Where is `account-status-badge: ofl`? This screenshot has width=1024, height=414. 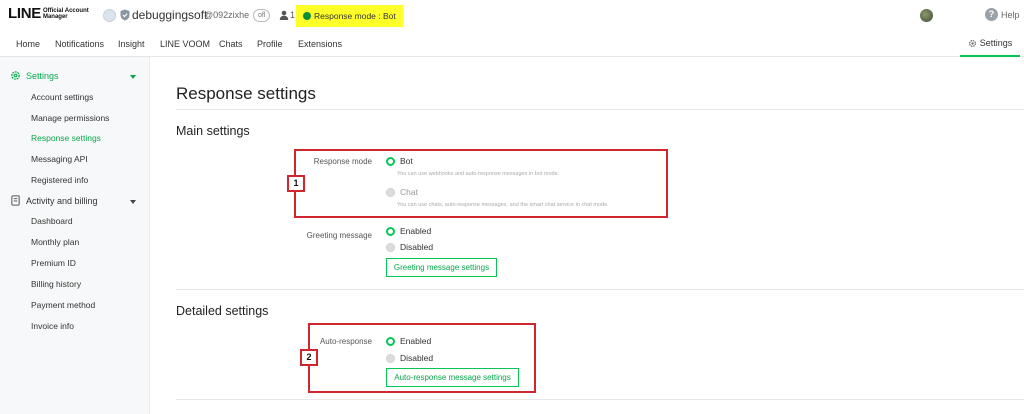
account-status-badge: ofl is located at coordinates (262, 15).